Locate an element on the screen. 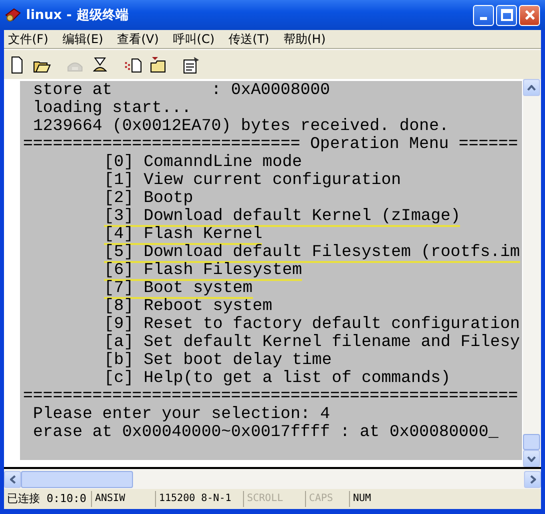  terminal-line: 1239664 (0x0012EA70) bytes received. done. is located at coordinates (241, 125).